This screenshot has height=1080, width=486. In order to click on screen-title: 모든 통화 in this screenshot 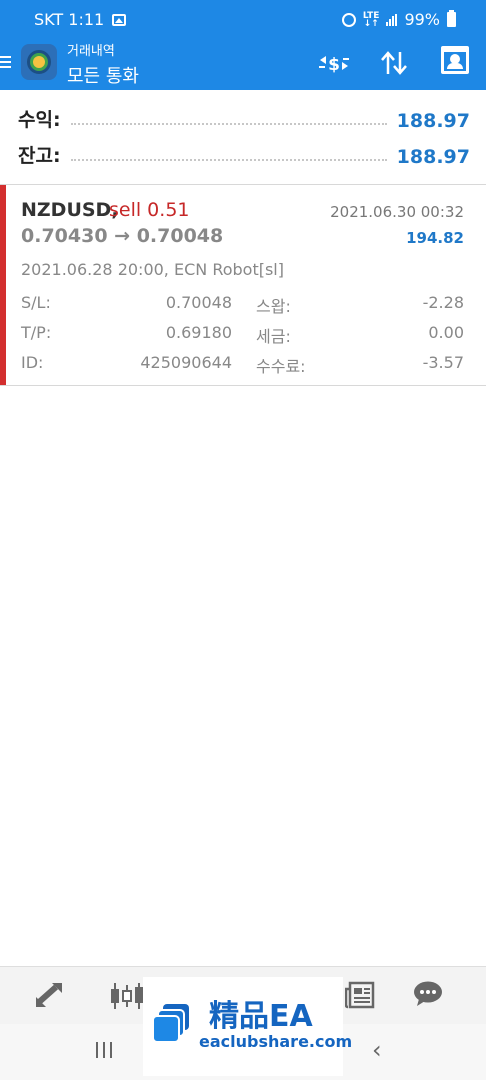, I will do `click(103, 75)`.